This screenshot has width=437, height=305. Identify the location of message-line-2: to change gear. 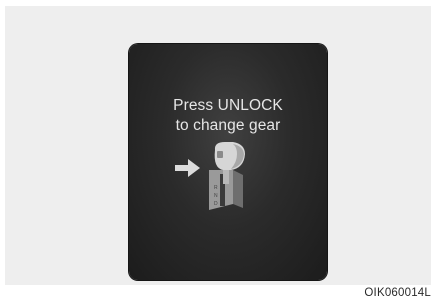
(228, 125).